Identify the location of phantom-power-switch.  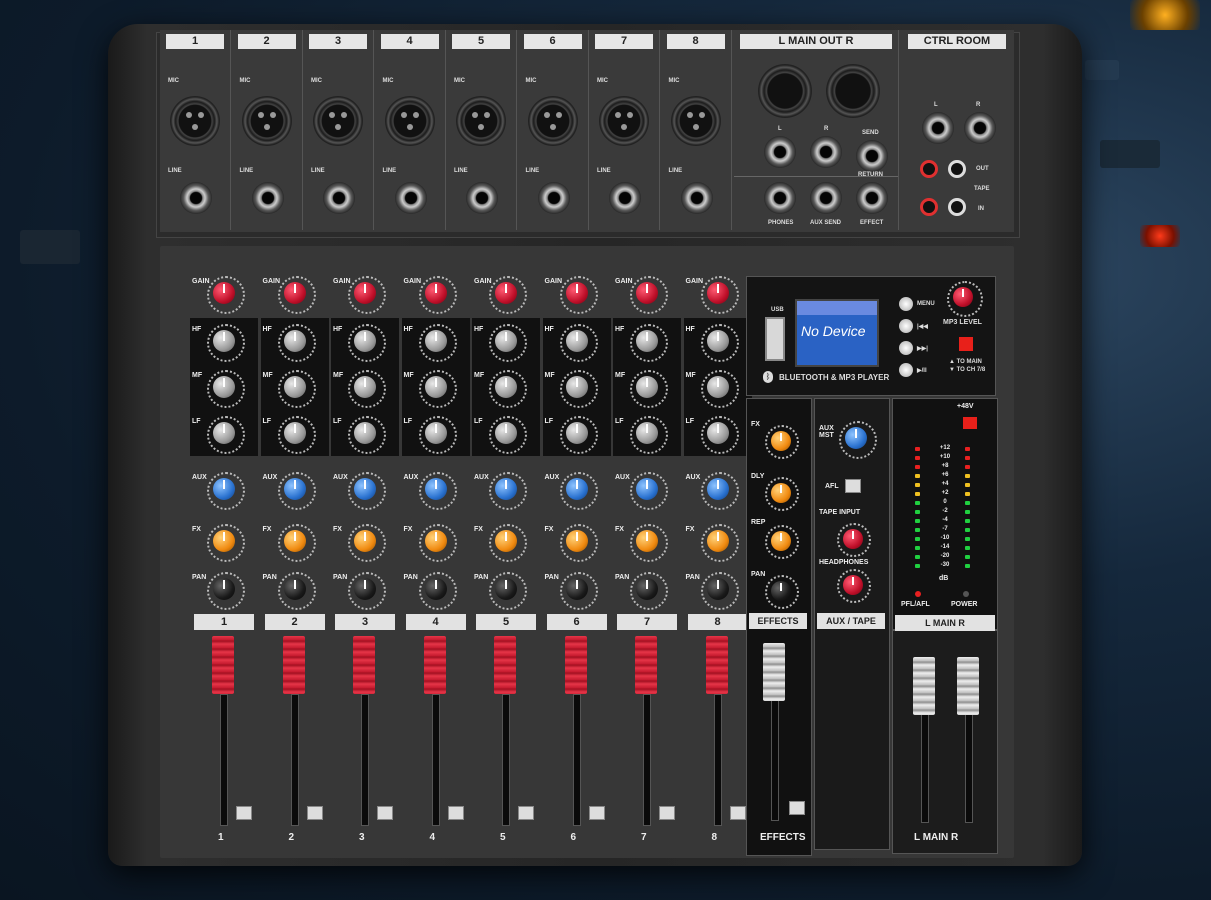
(970, 423).